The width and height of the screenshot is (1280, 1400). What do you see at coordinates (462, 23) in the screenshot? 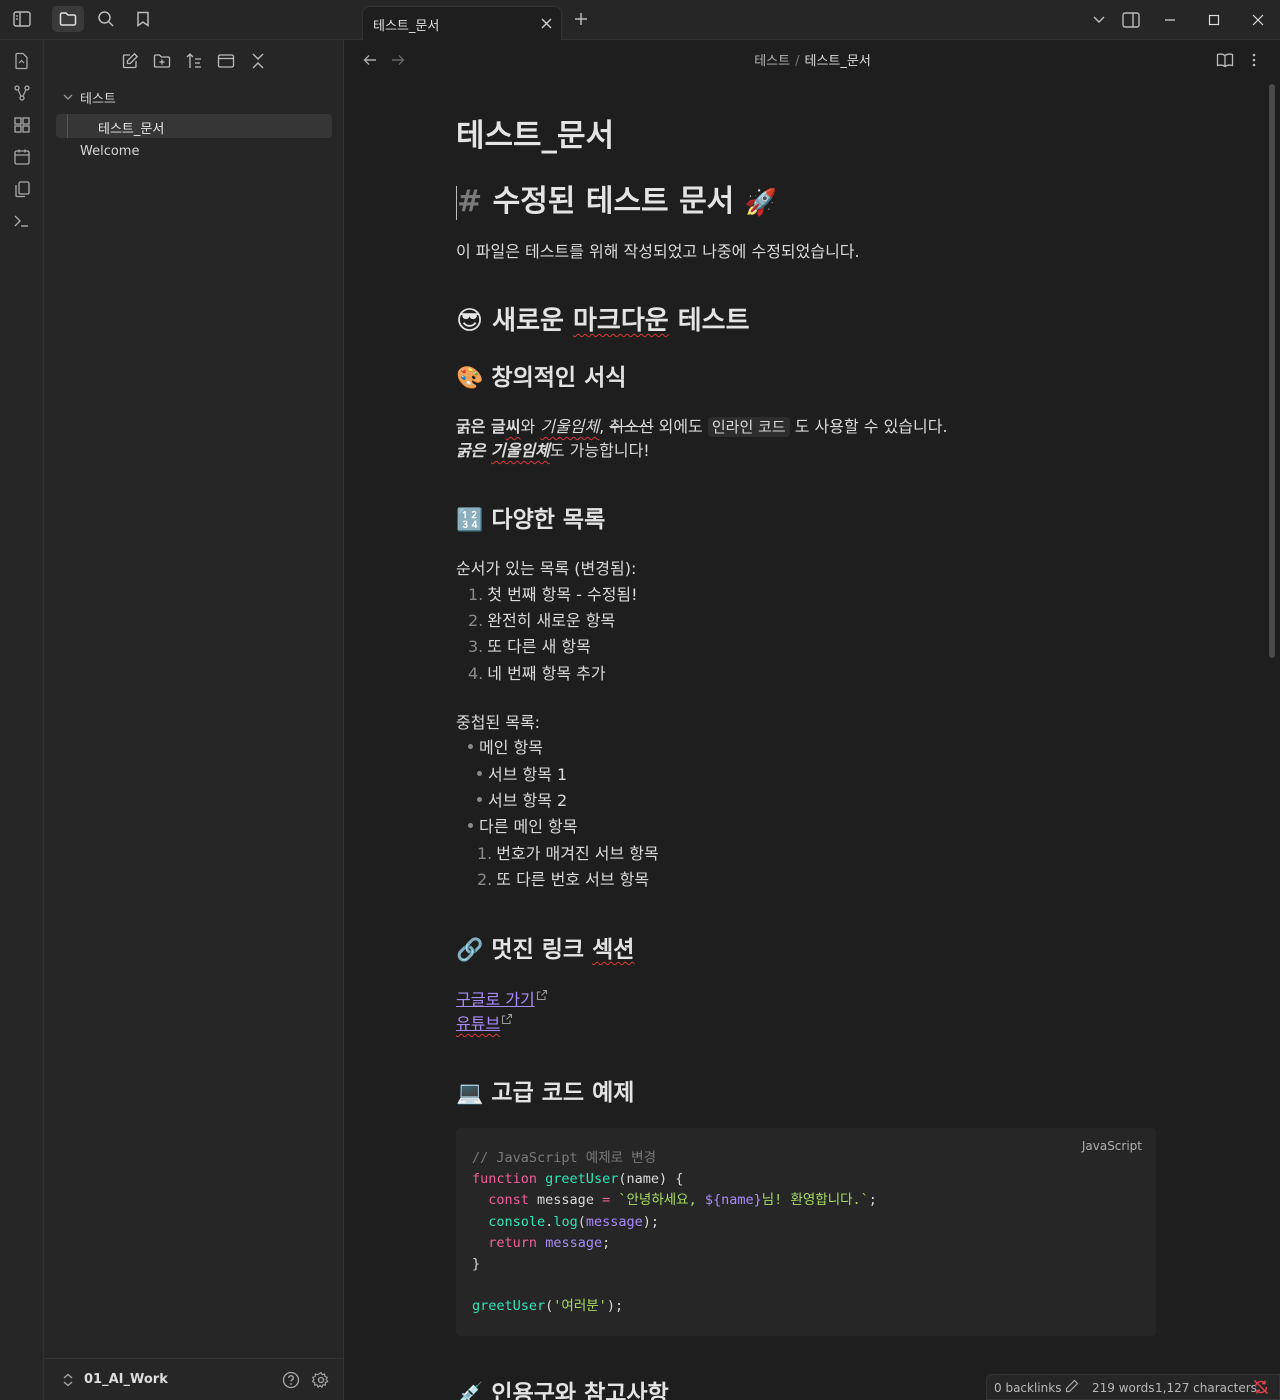
I see `tab-active: 테스트_문서` at bounding box center [462, 23].